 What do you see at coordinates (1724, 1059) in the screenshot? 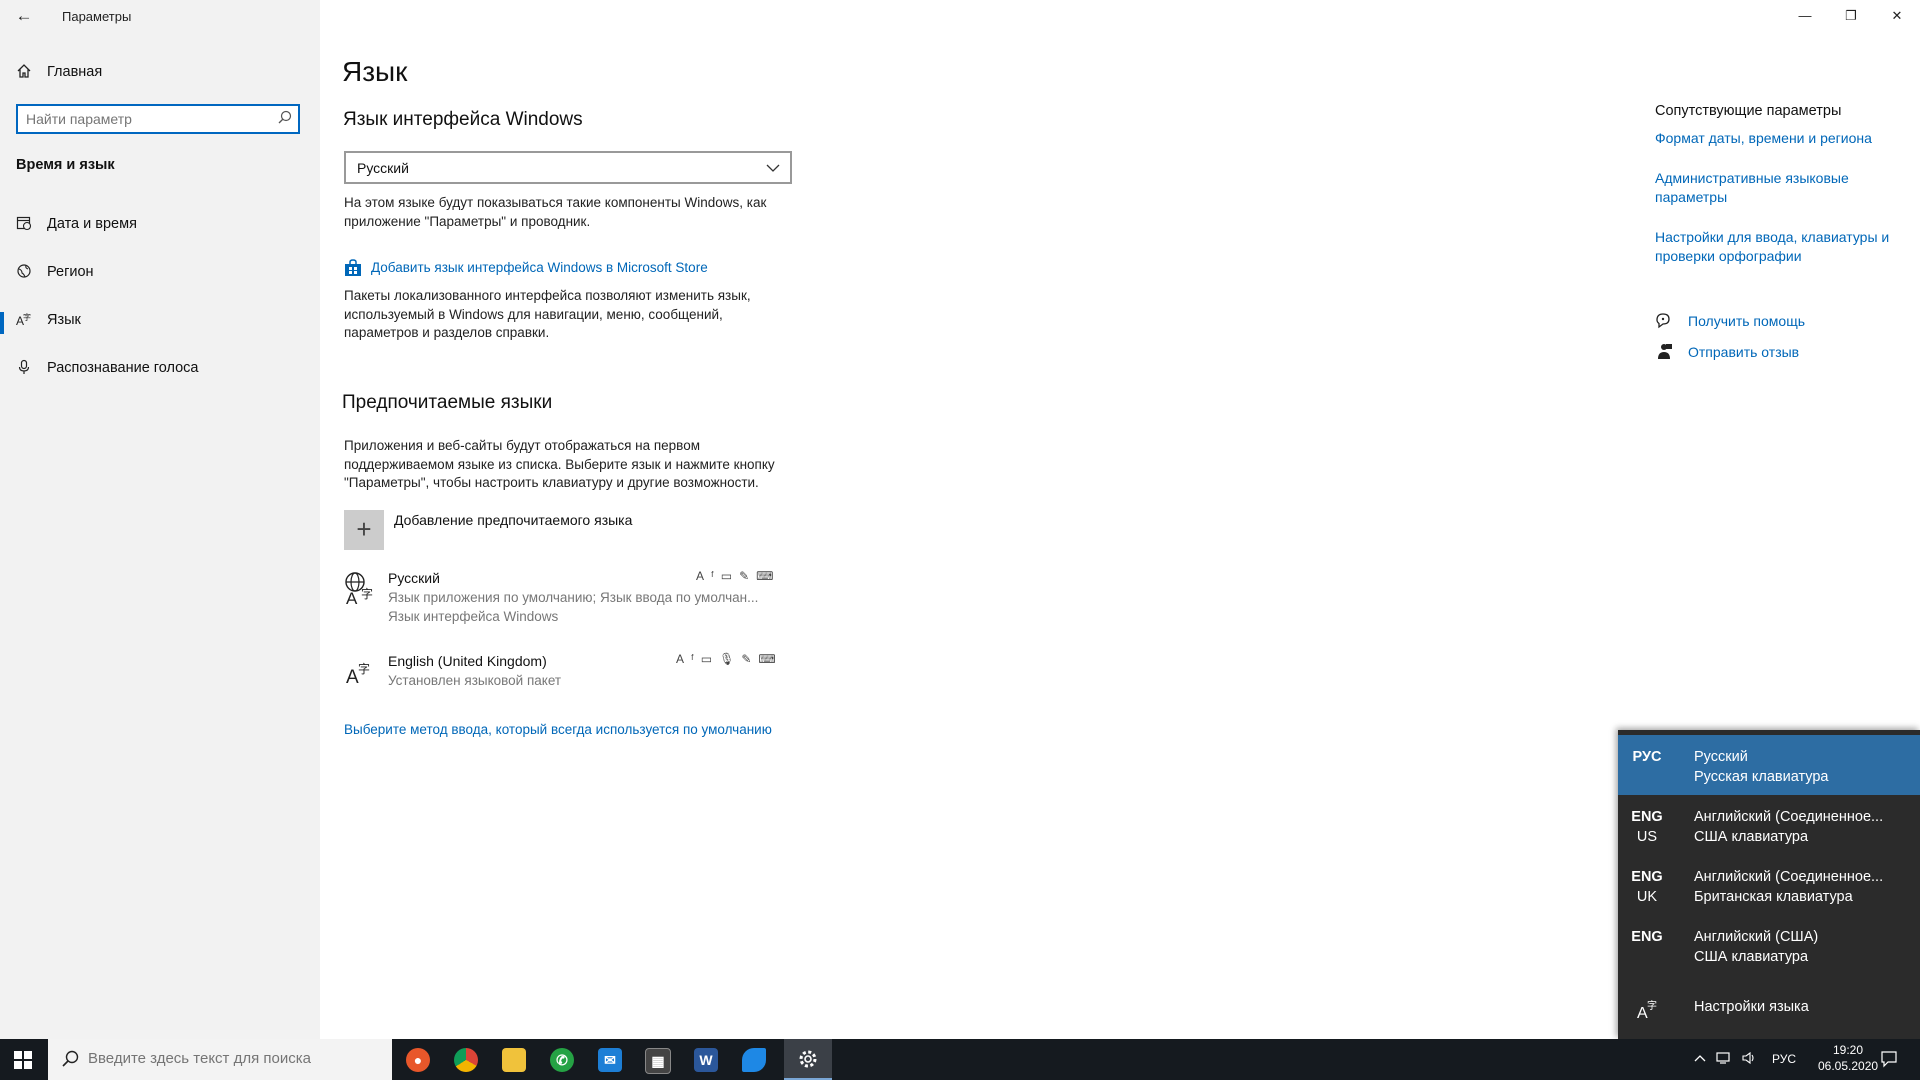
I see `network-icon` at bounding box center [1724, 1059].